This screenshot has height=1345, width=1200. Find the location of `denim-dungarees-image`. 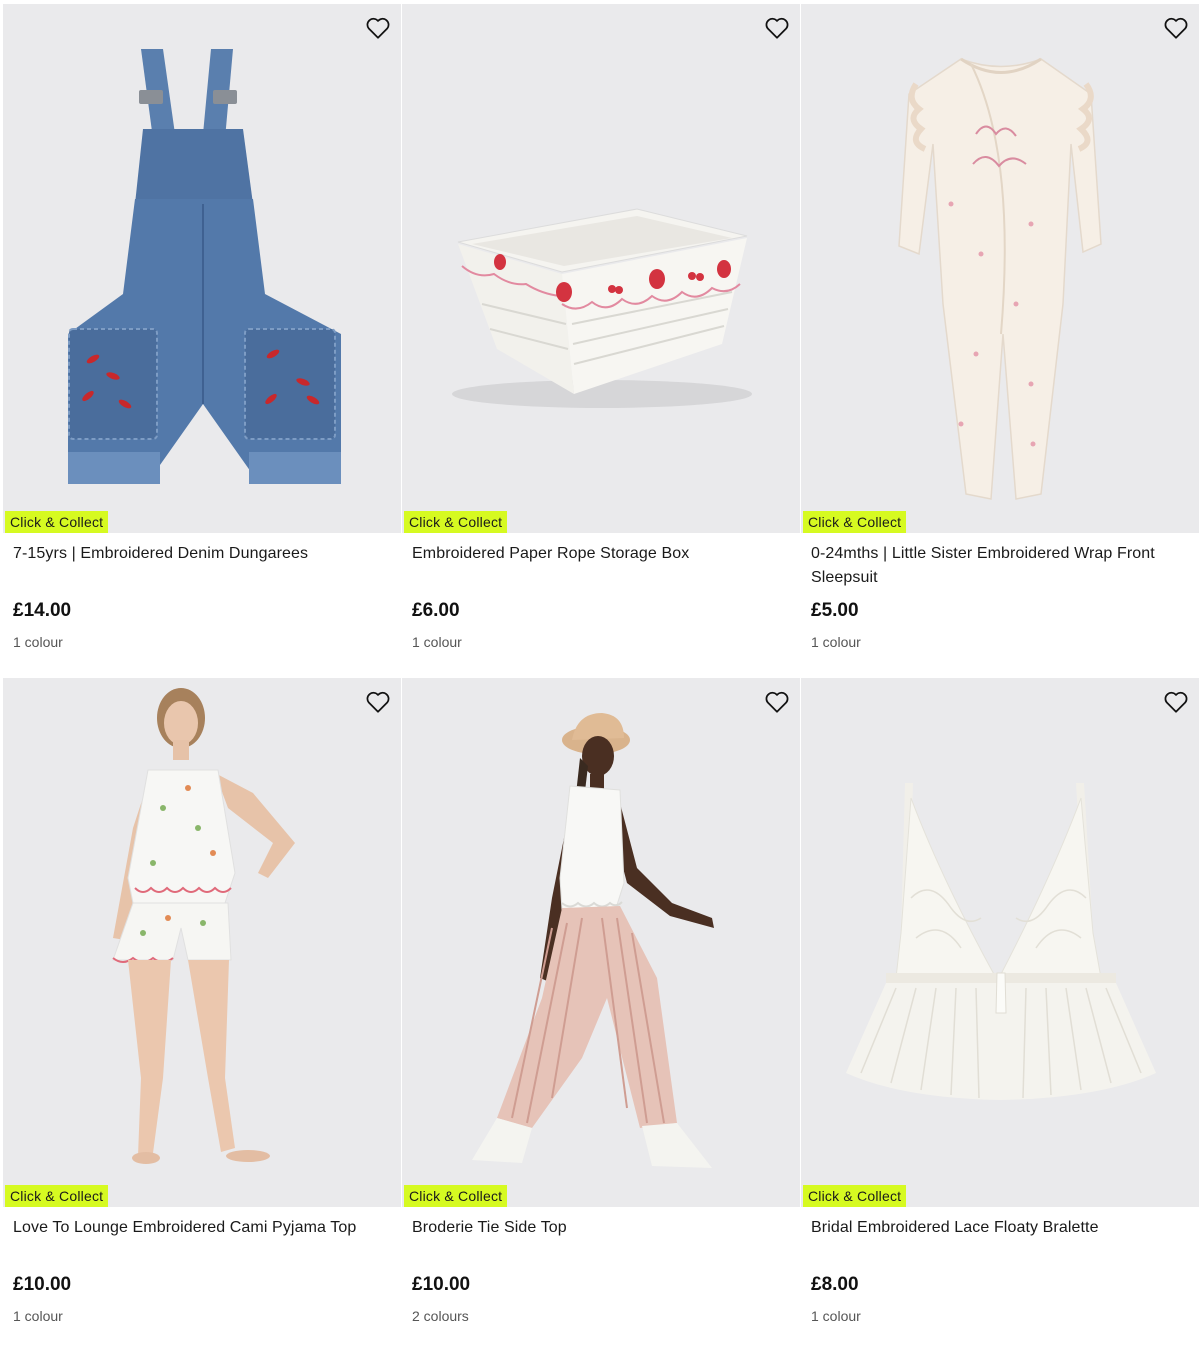

denim-dungarees-image is located at coordinates (204, 266).